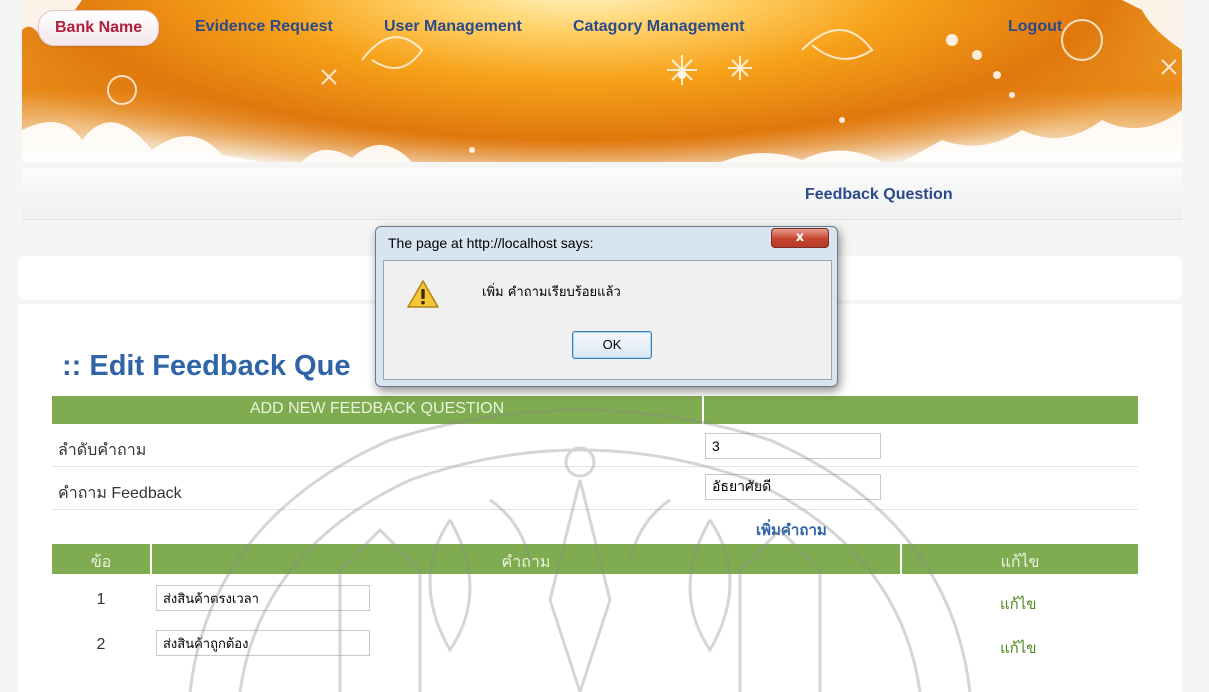 This screenshot has width=1209, height=692. I want to click on header-question: คำถาม, so click(526, 562).